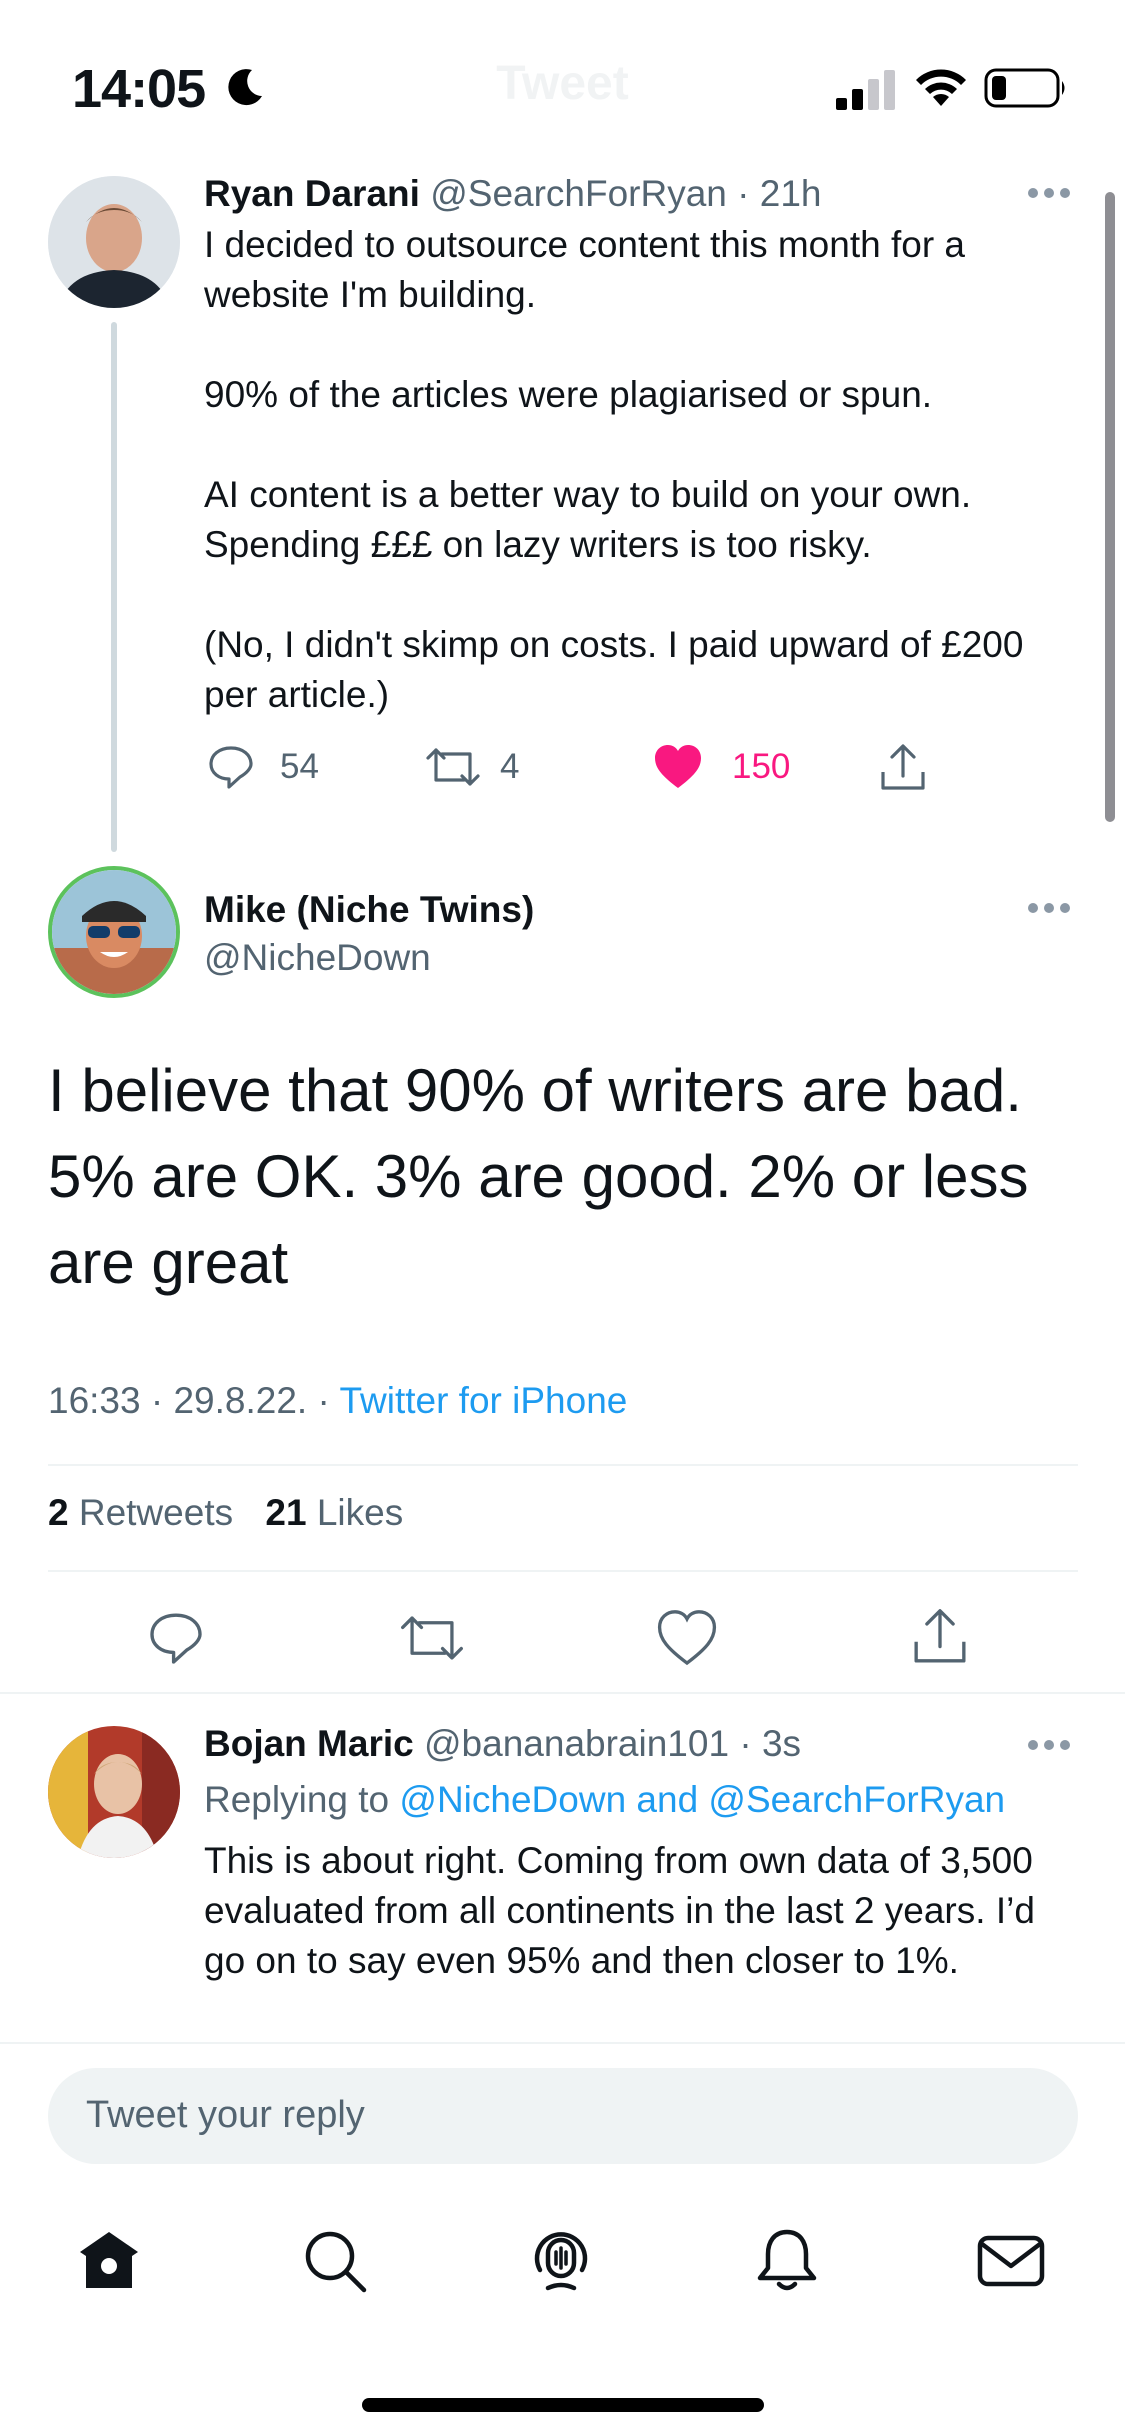  I want to click on retweet-button, so click(432, 1640).